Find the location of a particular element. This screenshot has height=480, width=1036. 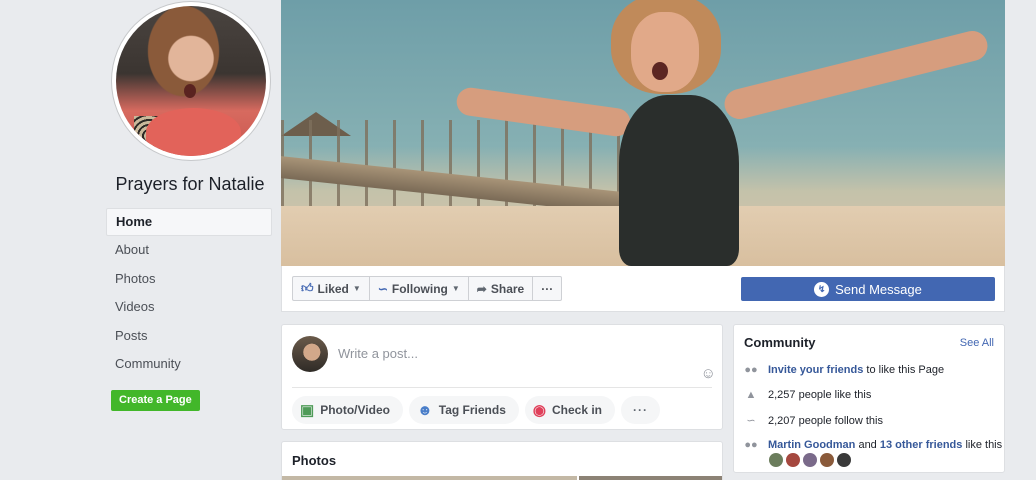

thumbs-up-icon: 👍︎ is located at coordinates (307, 288).